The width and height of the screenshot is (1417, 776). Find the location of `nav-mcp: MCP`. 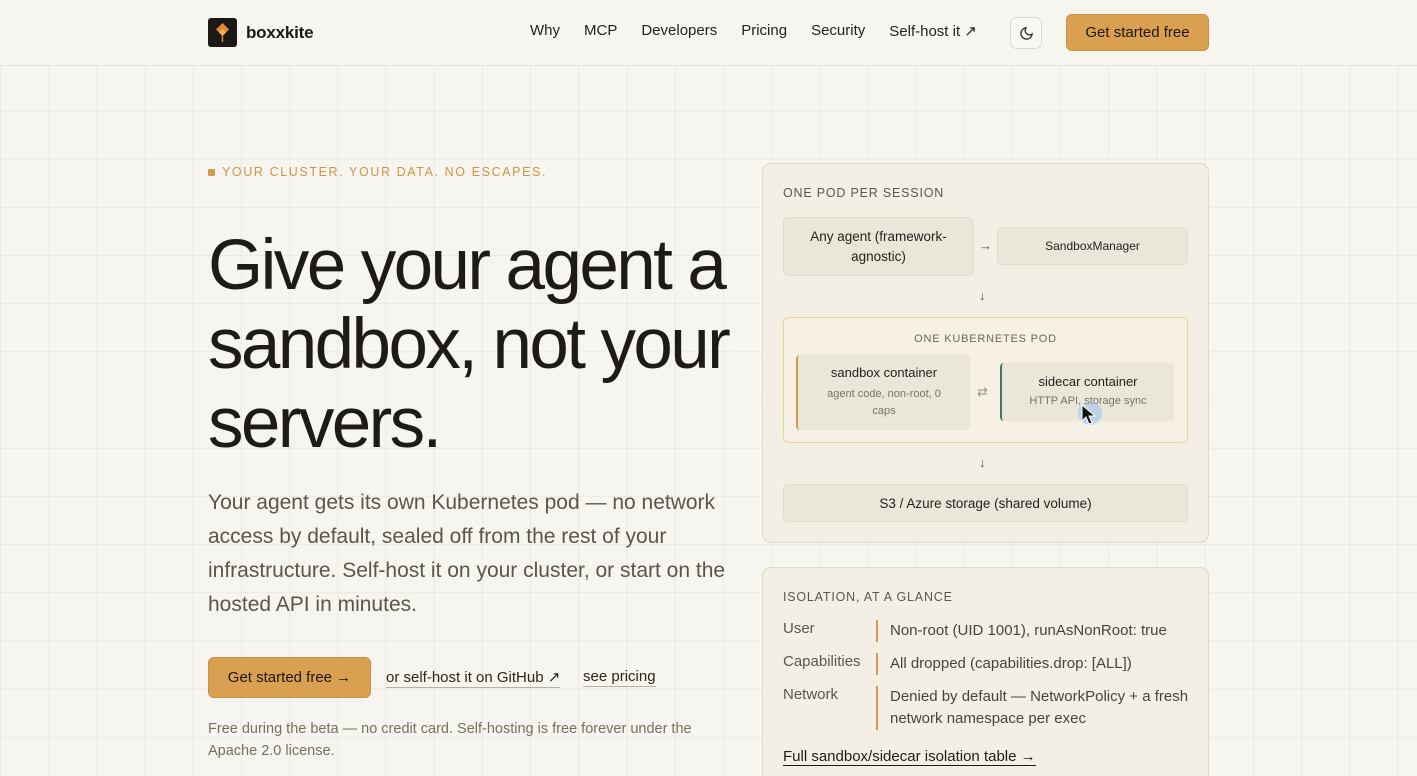

nav-mcp: MCP is located at coordinates (600, 31).